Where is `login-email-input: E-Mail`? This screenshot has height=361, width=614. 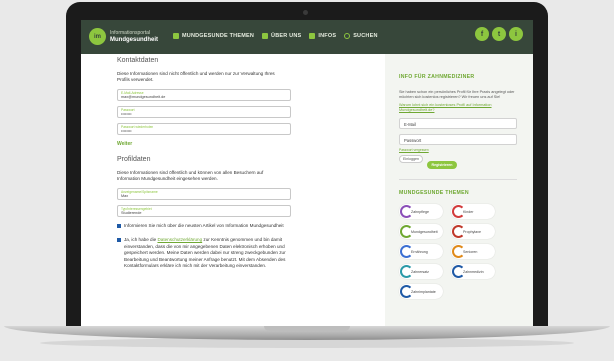 login-email-input: E-Mail is located at coordinates (458, 123).